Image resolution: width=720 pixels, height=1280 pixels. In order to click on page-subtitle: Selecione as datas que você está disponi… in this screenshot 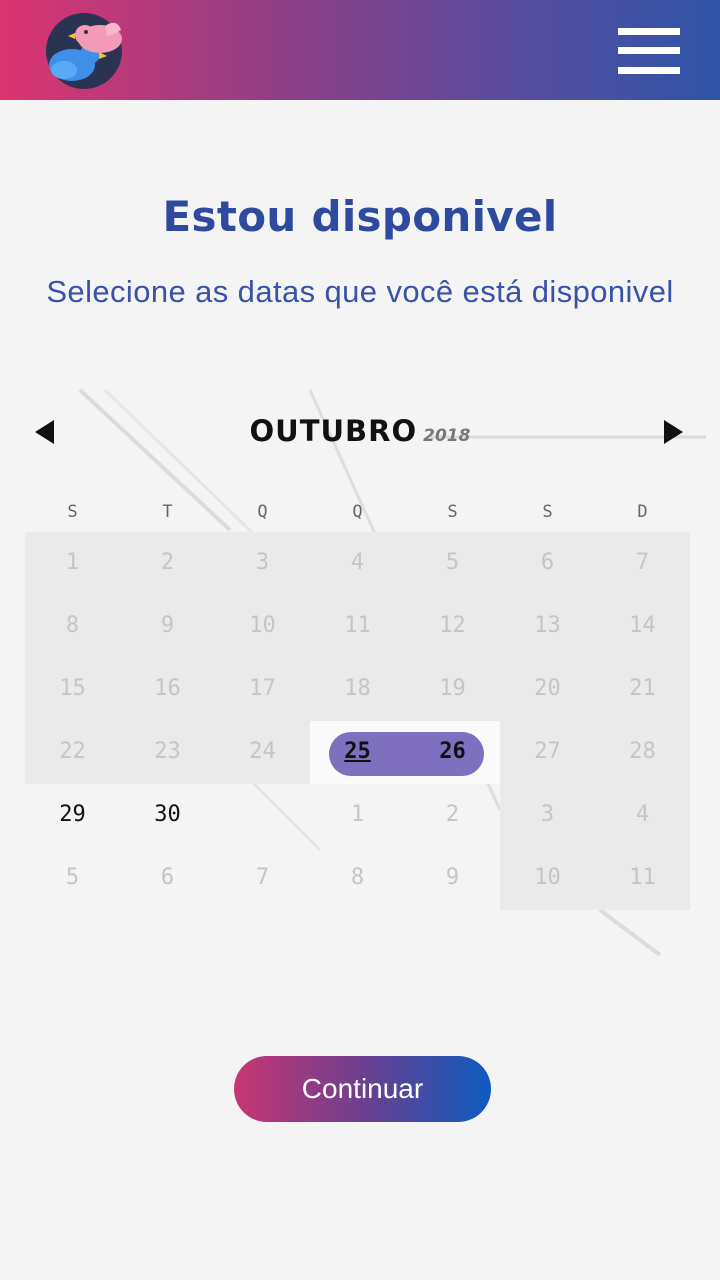, I will do `click(360, 291)`.